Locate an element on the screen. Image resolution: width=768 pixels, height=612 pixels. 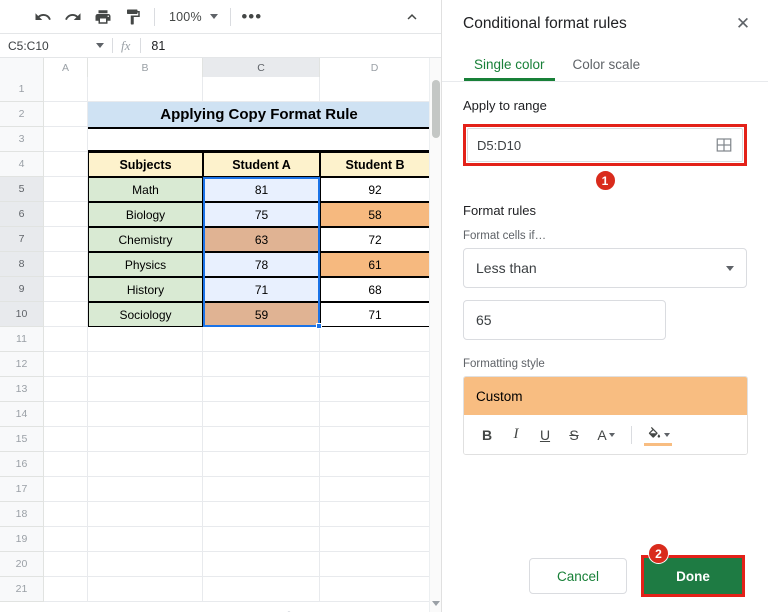
cell-C19 is located at coordinates (261, 539).